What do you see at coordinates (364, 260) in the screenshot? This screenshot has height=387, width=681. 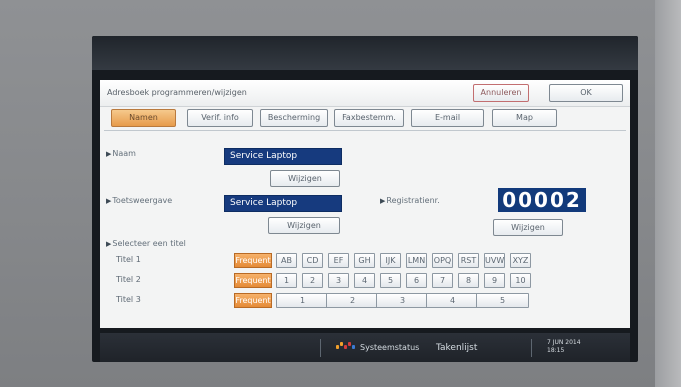 I see `title-option-button: GH` at bounding box center [364, 260].